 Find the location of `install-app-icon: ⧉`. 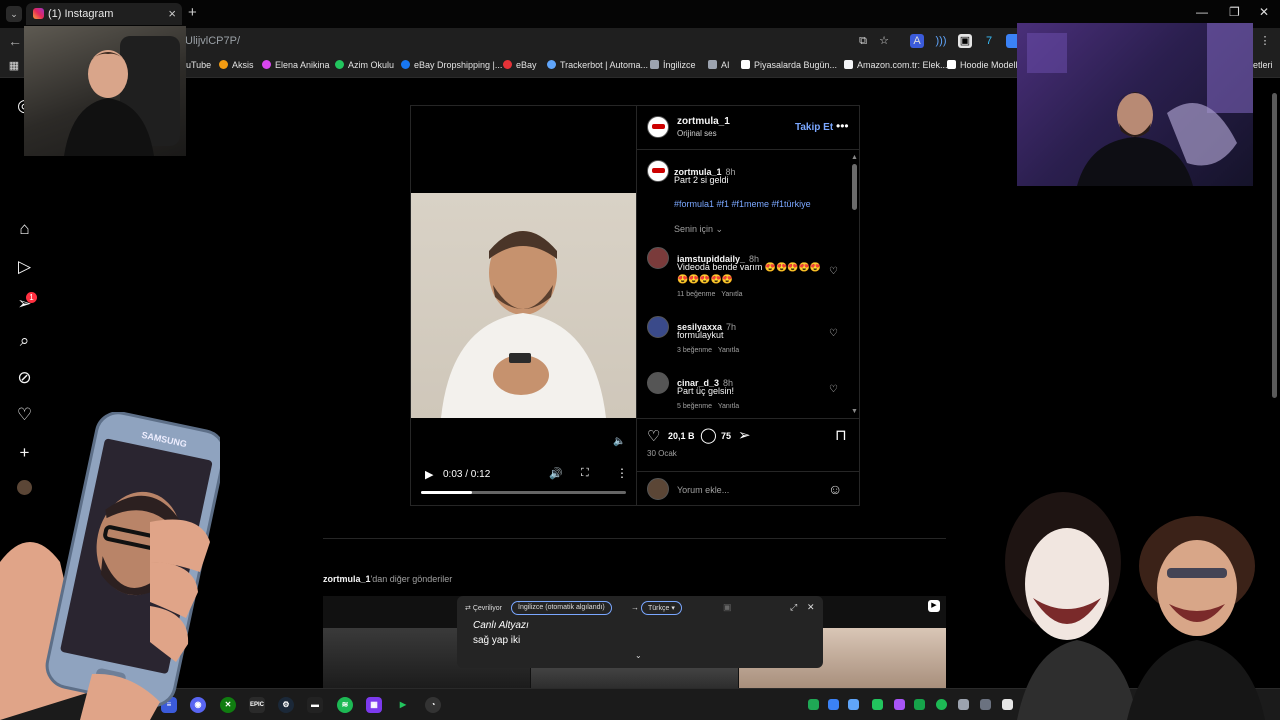

install-app-icon: ⧉ is located at coordinates (863, 41).